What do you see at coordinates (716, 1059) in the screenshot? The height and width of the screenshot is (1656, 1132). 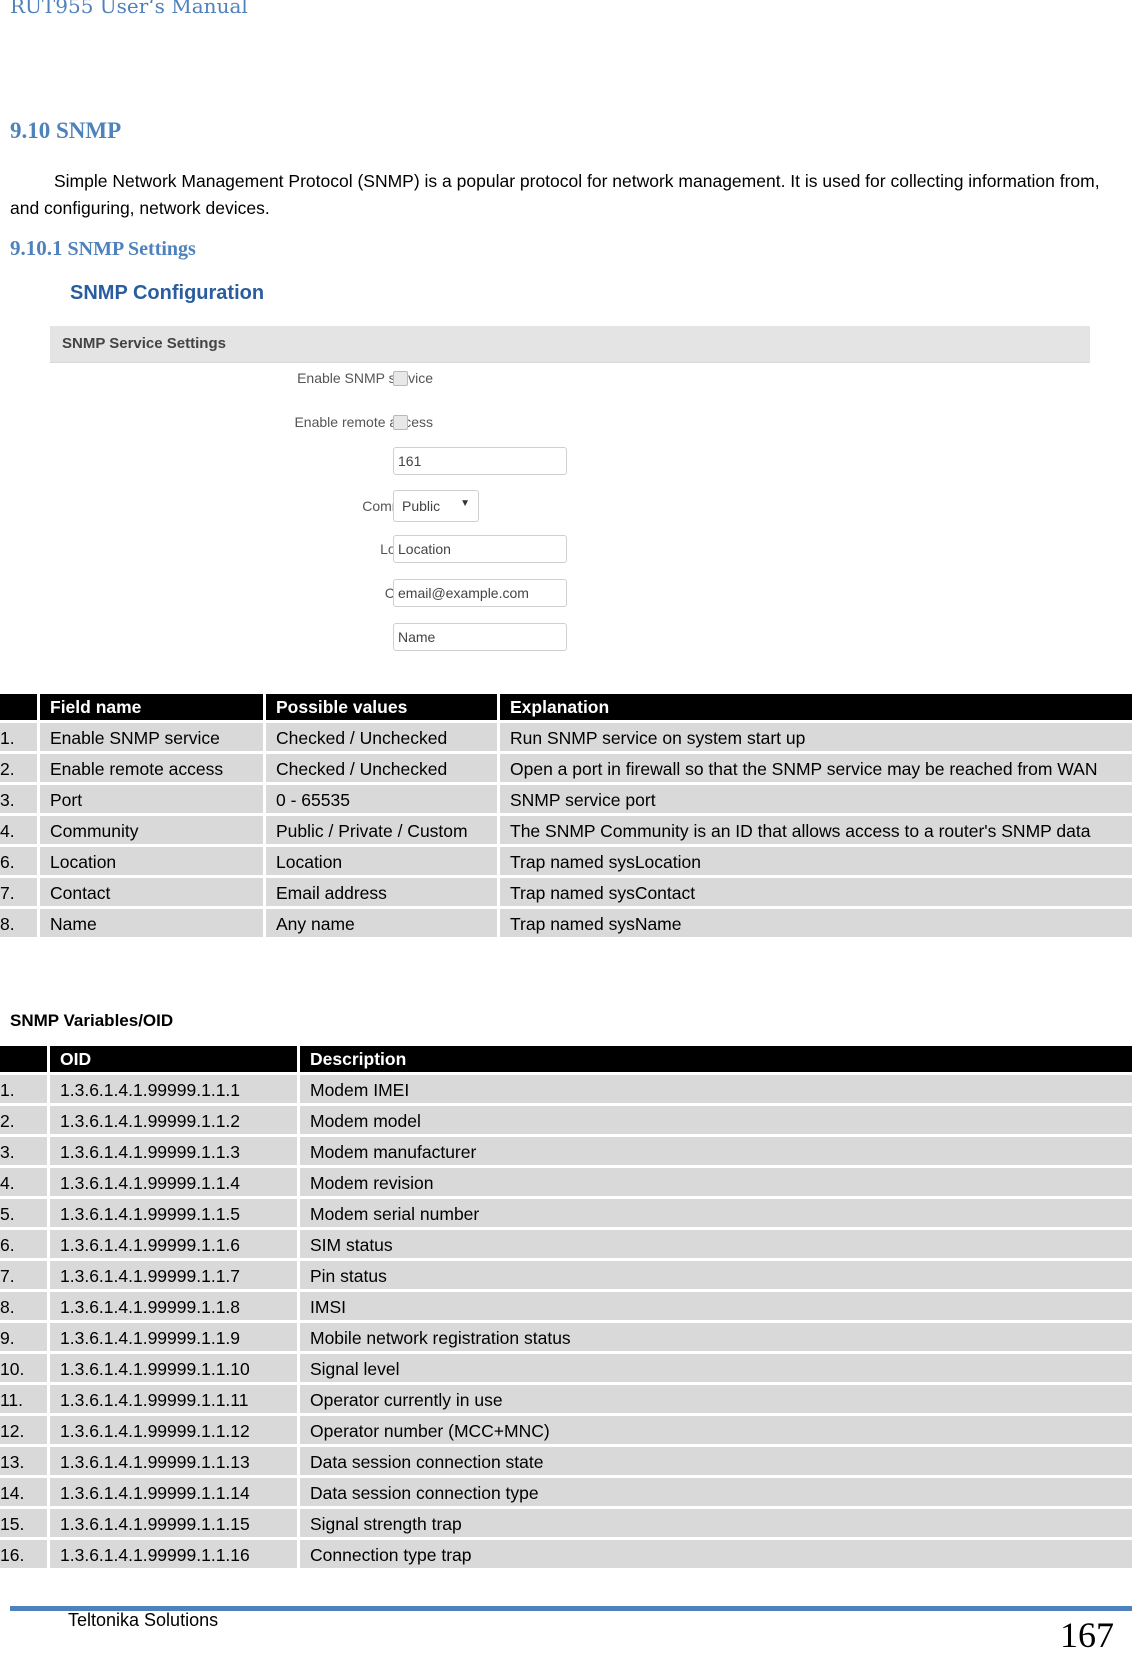 I see `header-description: Description` at bounding box center [716, 1059].